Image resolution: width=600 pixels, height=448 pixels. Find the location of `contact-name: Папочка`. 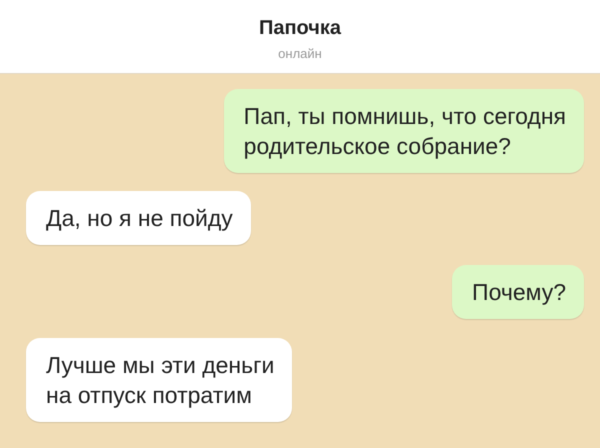

contact-name: Папочка is located at coordinates (300, 28).